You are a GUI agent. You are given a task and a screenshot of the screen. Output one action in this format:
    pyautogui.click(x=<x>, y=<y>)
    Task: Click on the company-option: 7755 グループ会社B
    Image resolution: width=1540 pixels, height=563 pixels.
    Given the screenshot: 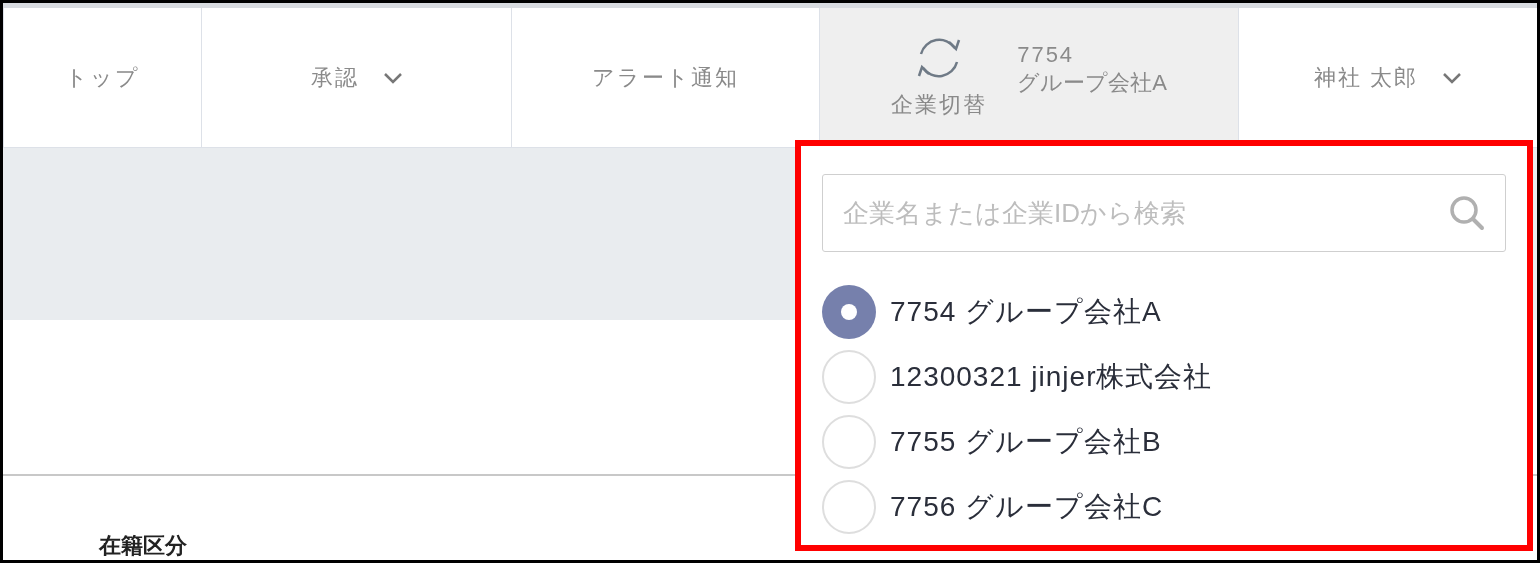 What is the action you would take?
    pyautogui.click(x=1164, y=442)
    